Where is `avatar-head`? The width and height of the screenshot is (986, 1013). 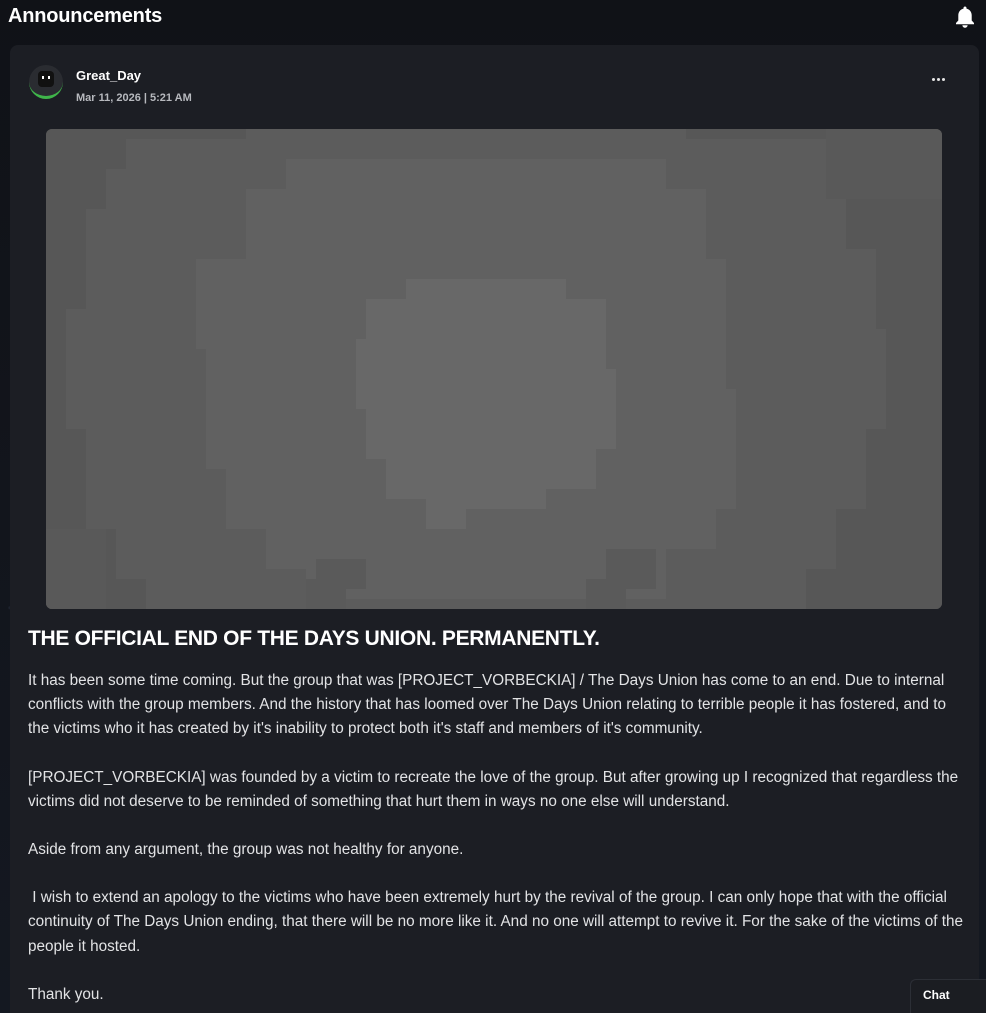
avatar-head is located at coordinates (46, 79).